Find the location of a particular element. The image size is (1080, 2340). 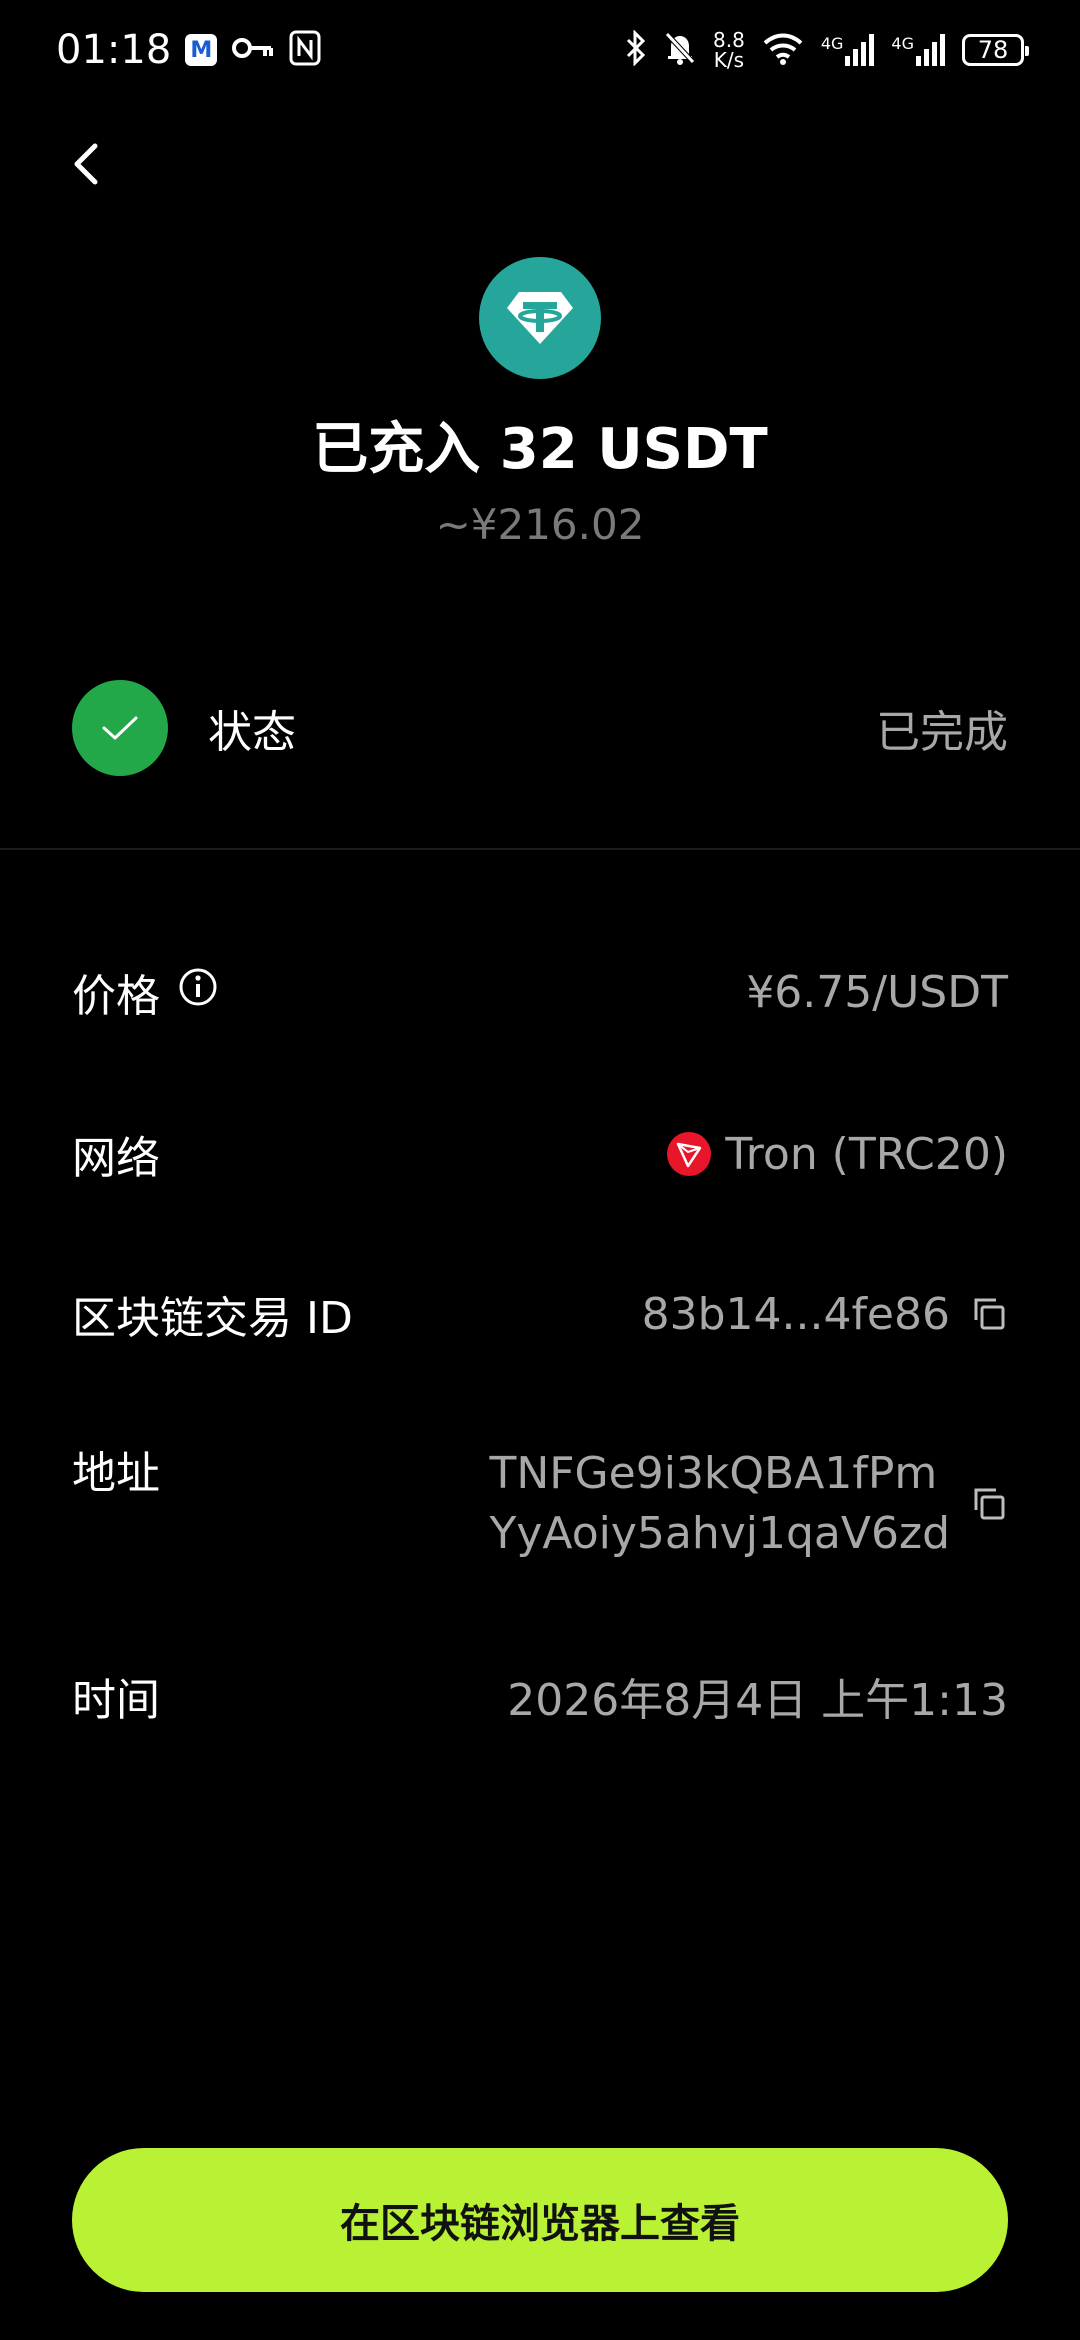

chevron-left-icon is located at coordinates (86, 164).